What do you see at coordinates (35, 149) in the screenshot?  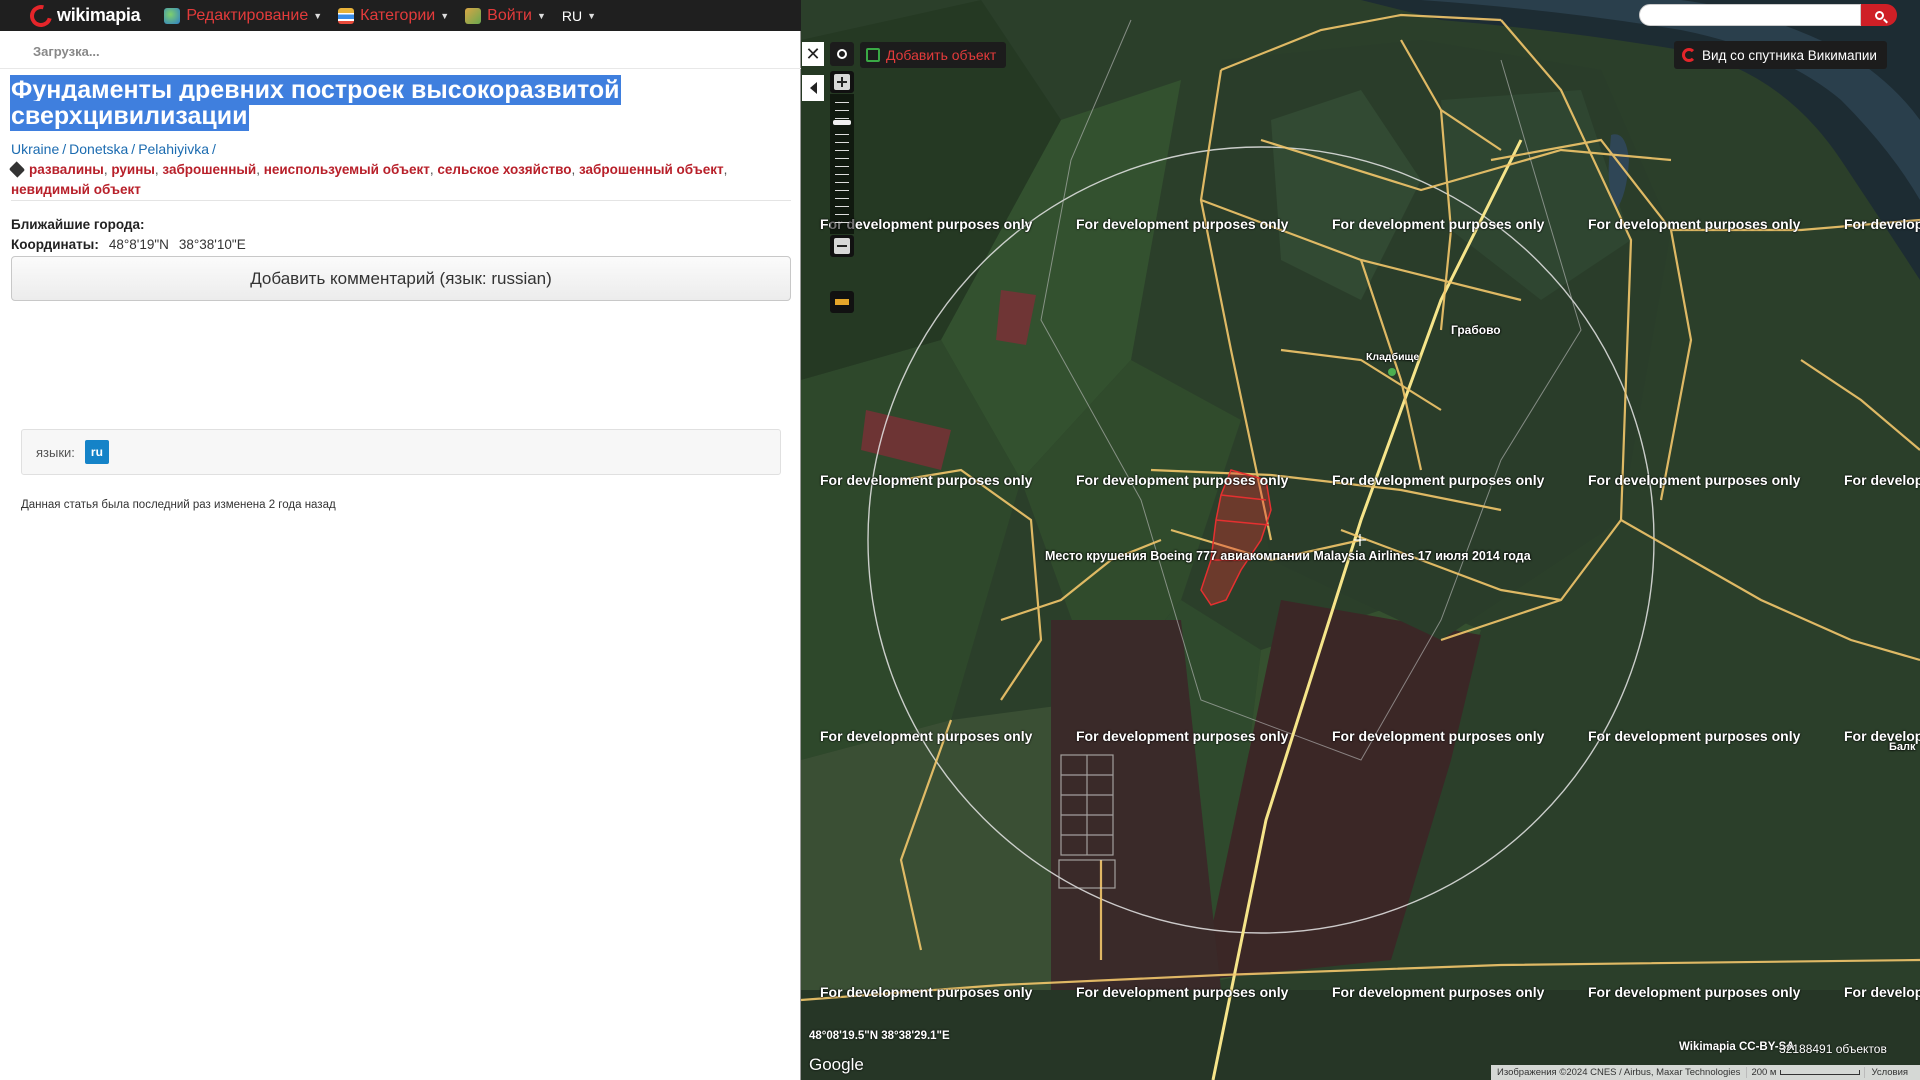 I see `breadcrumb-country: Ukraine` at bounding box center [35, 149].